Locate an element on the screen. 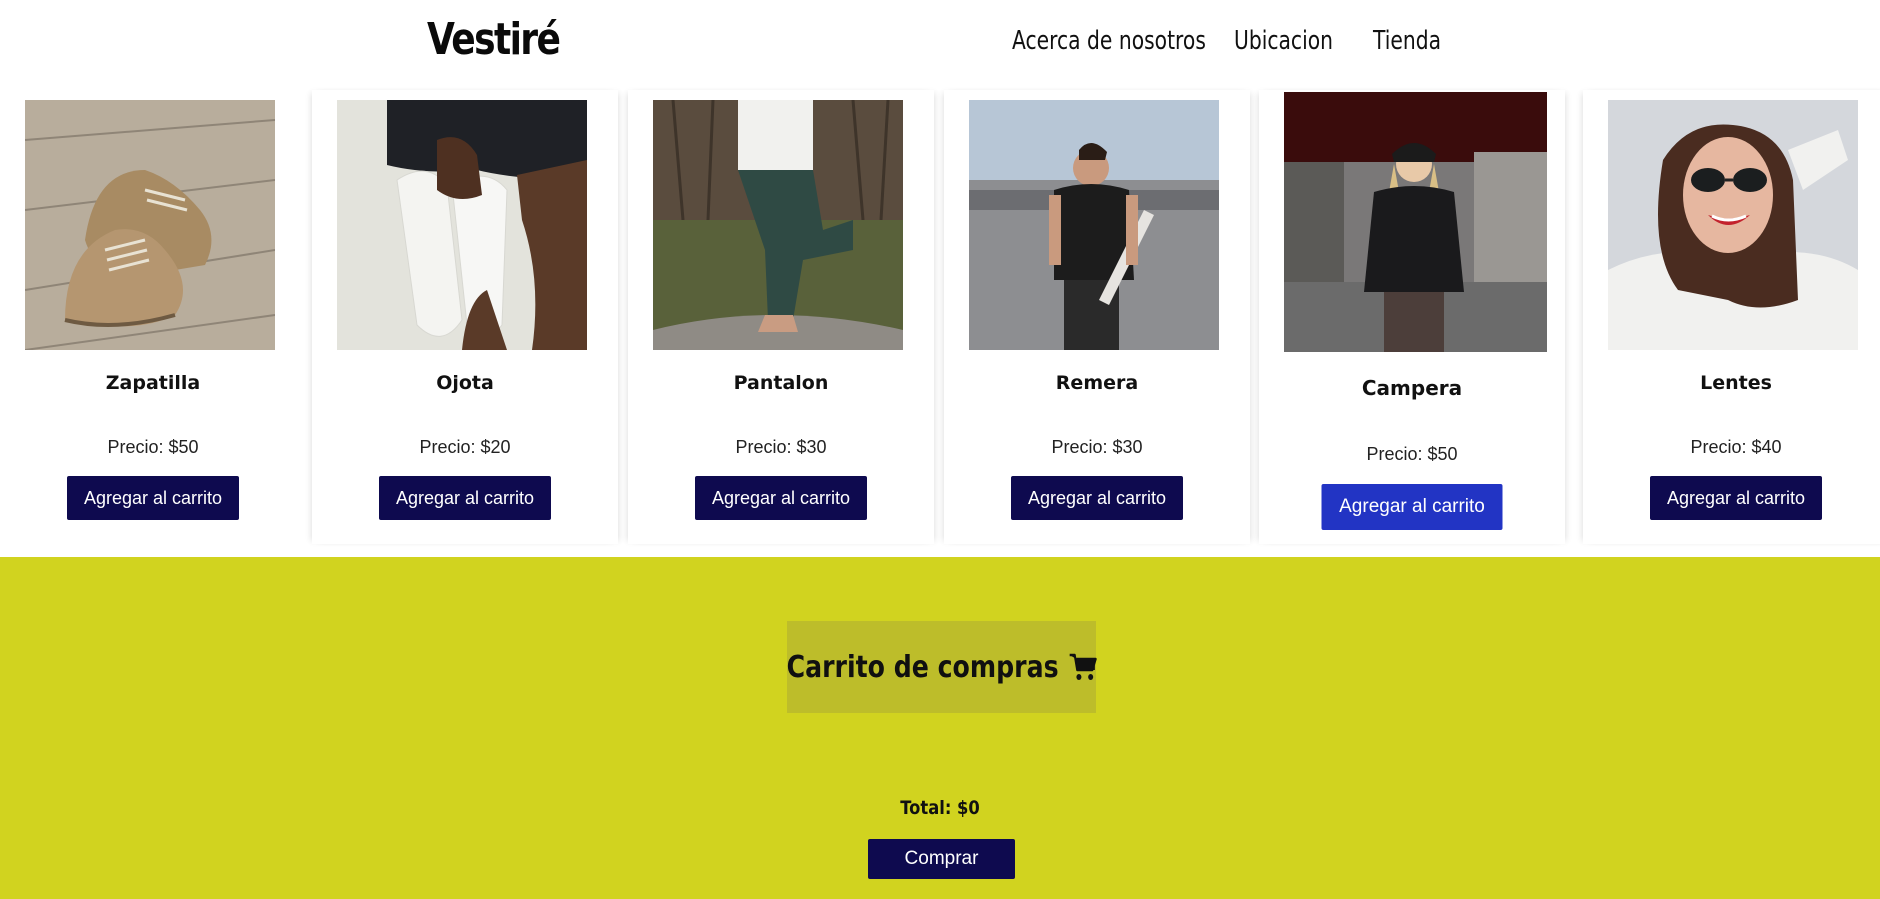  jacket-photo is located at coordinates (1415, 222).